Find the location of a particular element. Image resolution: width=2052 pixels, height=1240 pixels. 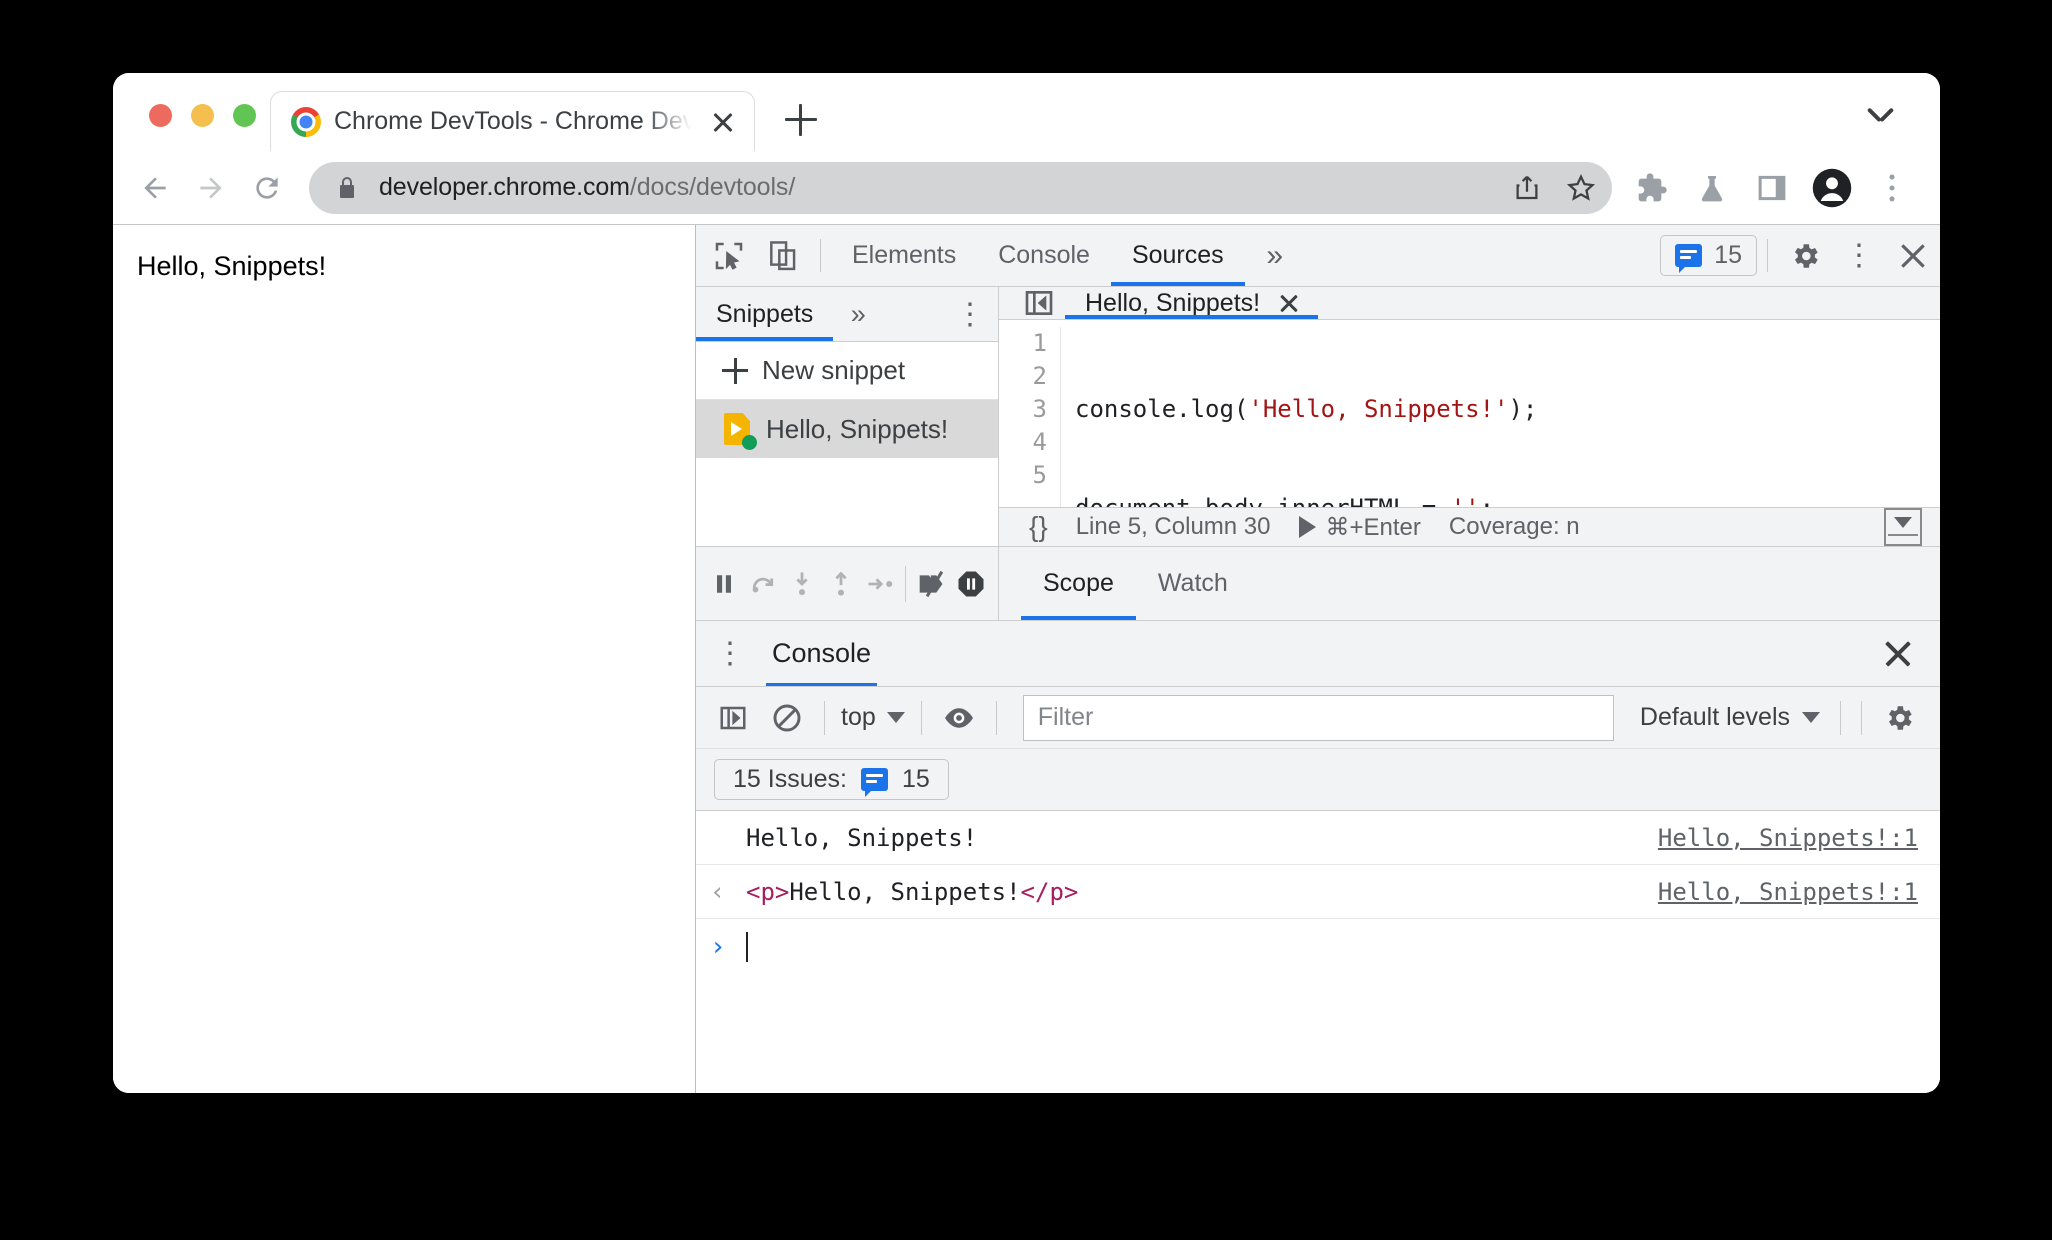

toolbar-divider is located at coordinates (820, 255).